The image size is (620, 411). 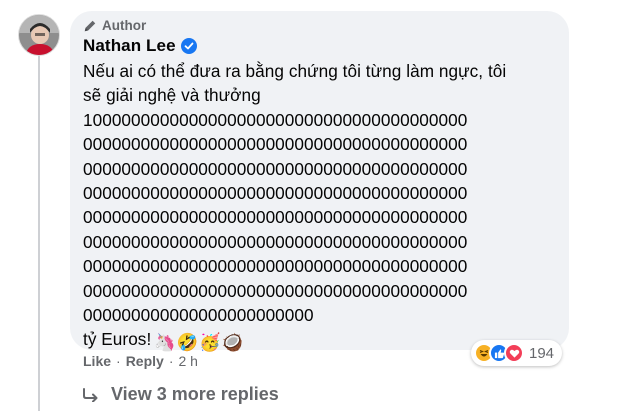 I want to click on view-more-replies-label: View 3 more replies, so click(x=195, y=394).